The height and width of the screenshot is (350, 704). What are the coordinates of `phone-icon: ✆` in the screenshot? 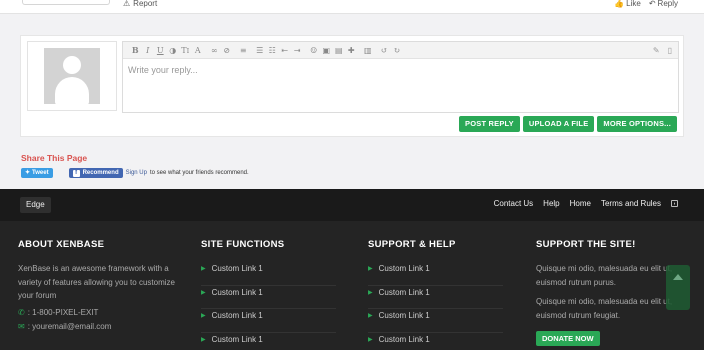 It's located at (21, 312).